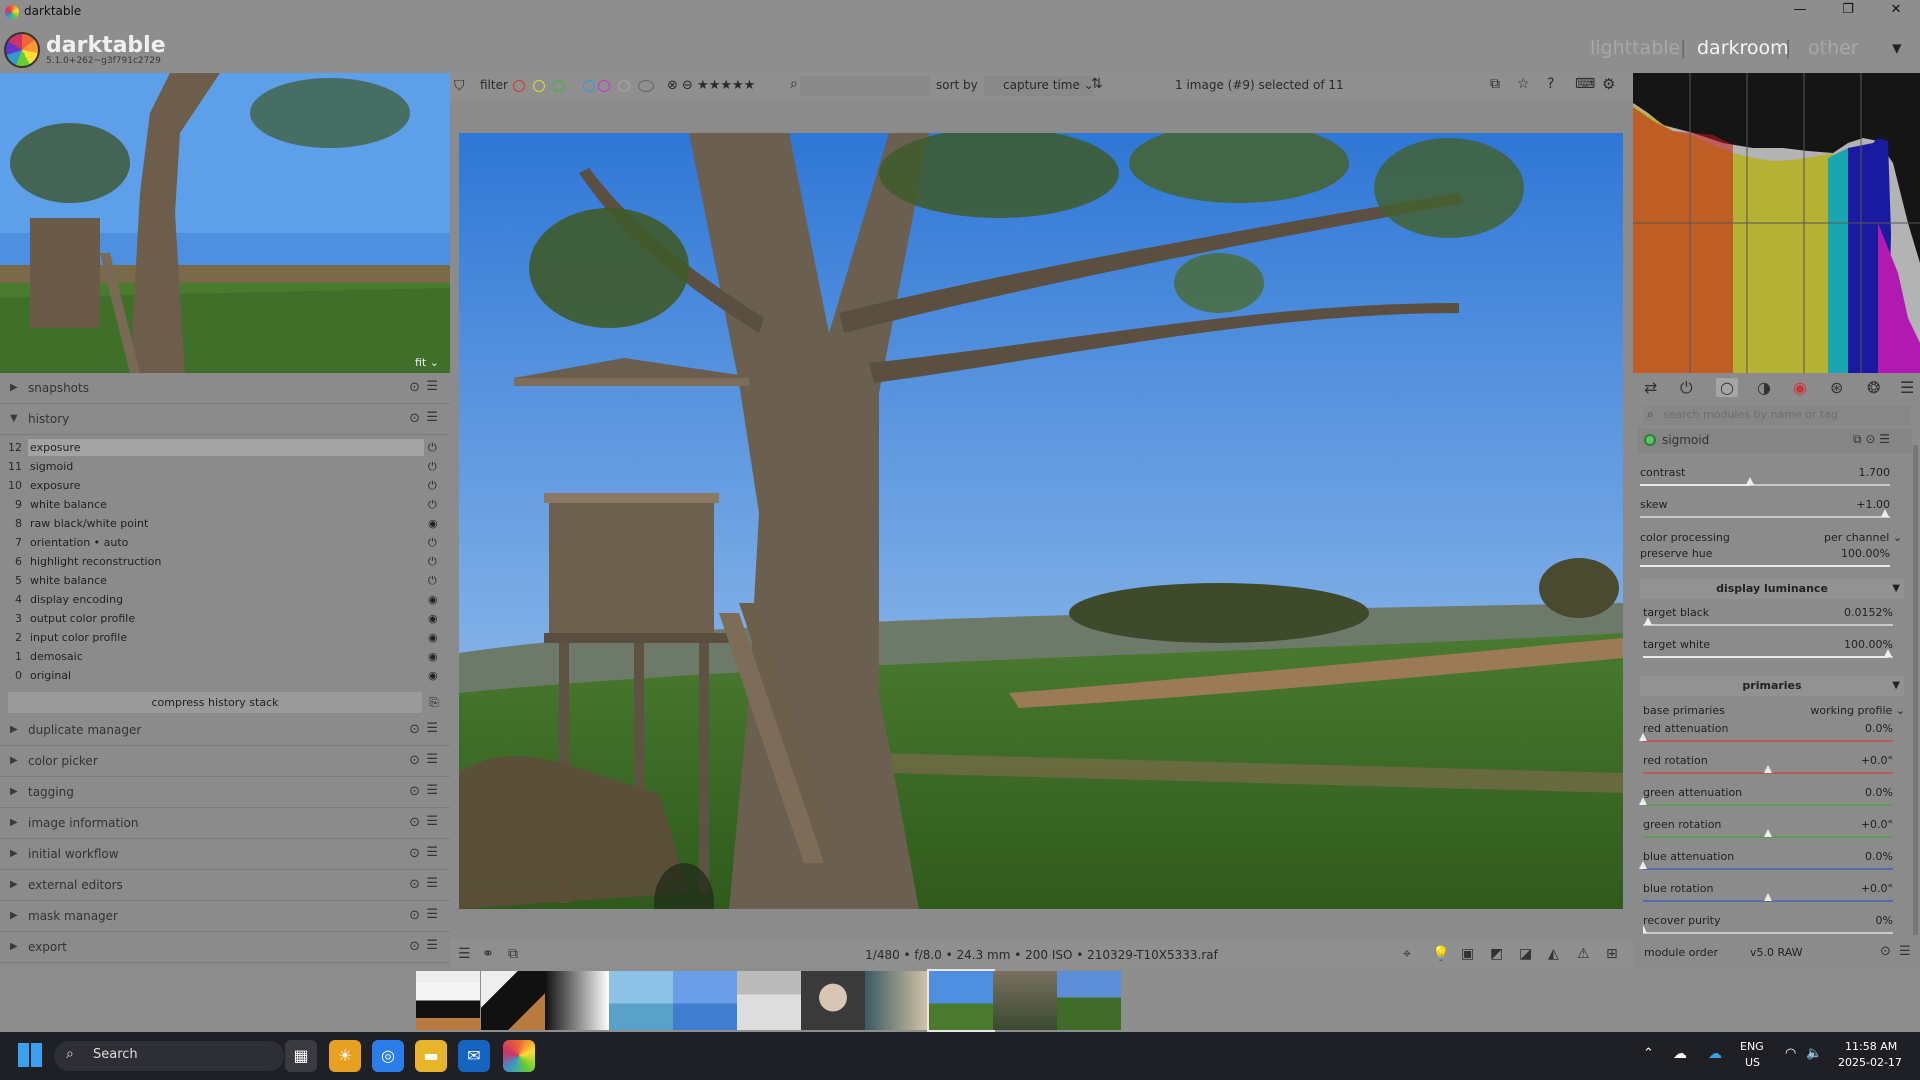 This screenshot has width=1920, height=1080. Describe the element at coordinates (1772, 686) in the screenshot. I see `primaries-section: primaries ▼` at that location.